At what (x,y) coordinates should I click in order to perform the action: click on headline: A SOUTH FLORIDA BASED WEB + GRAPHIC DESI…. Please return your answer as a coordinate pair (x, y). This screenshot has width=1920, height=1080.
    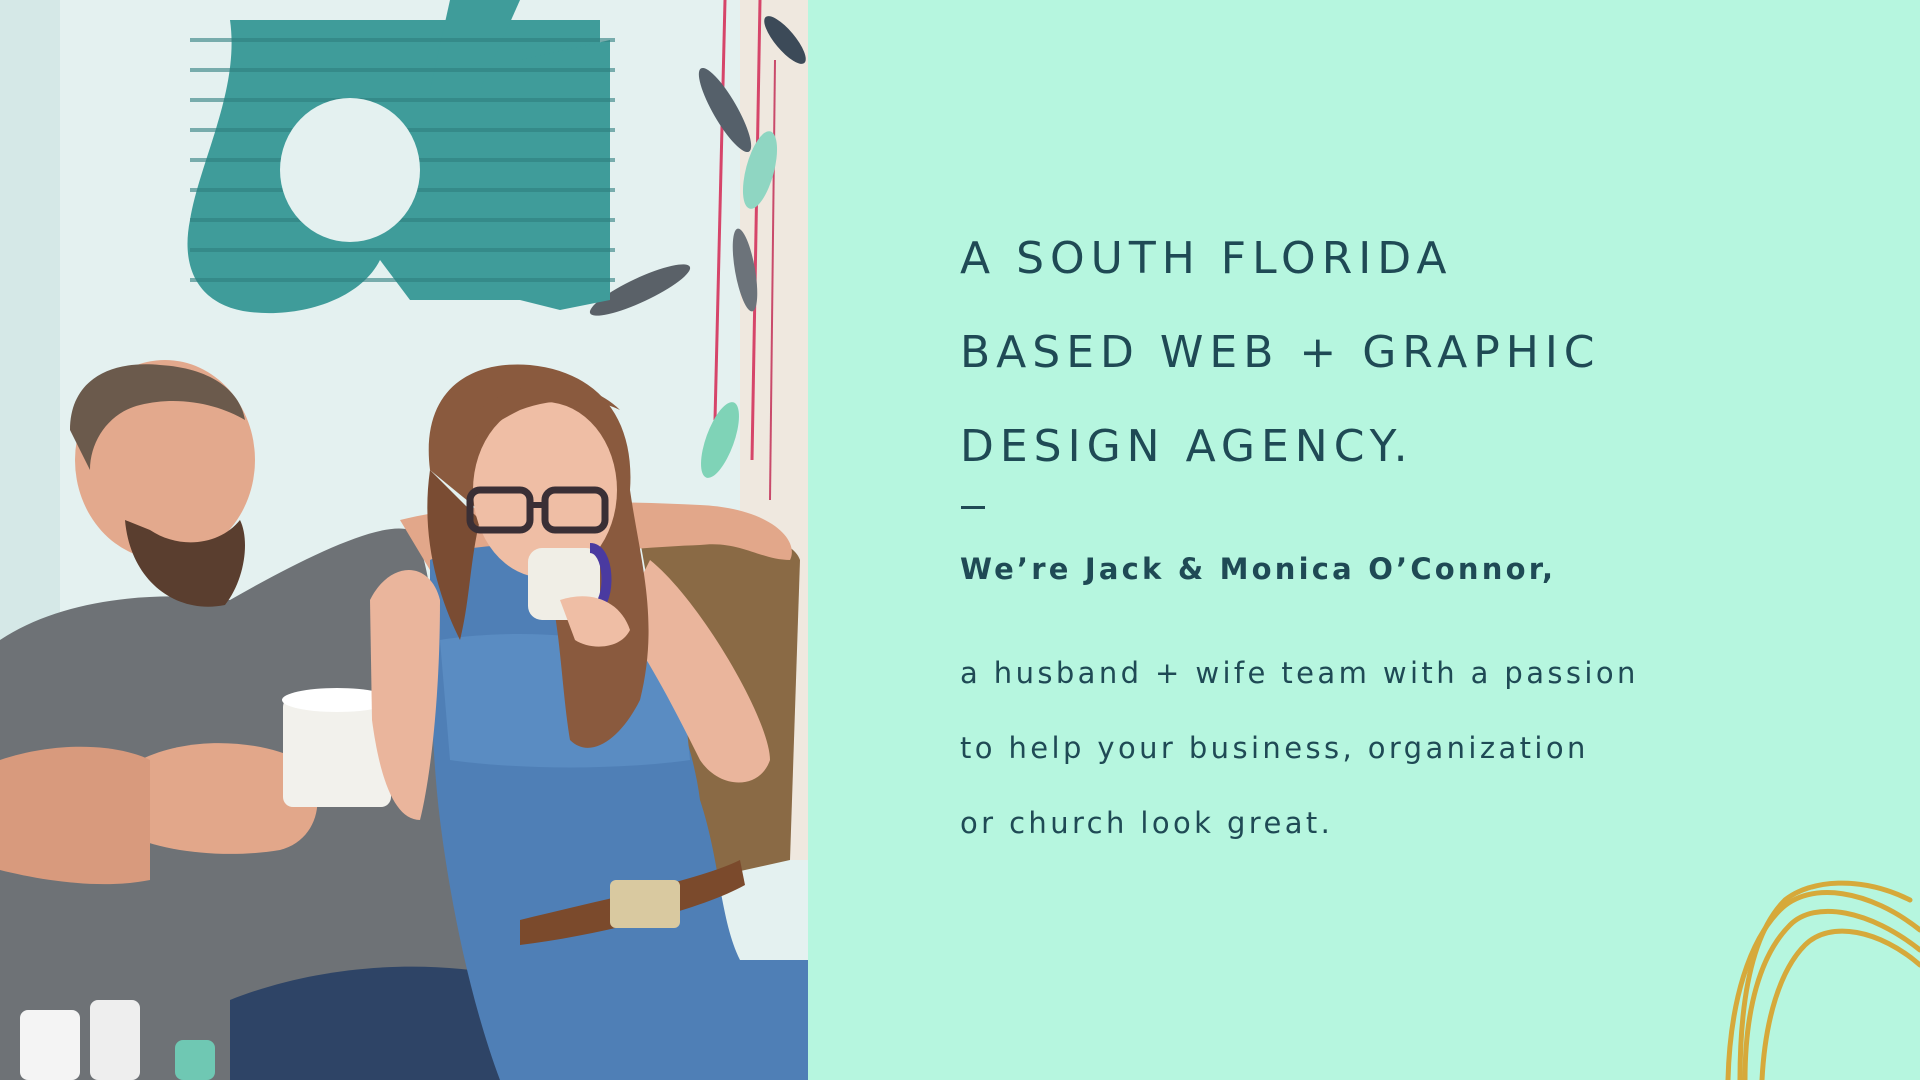
    Looking at the image, I should click on (1280, 353).